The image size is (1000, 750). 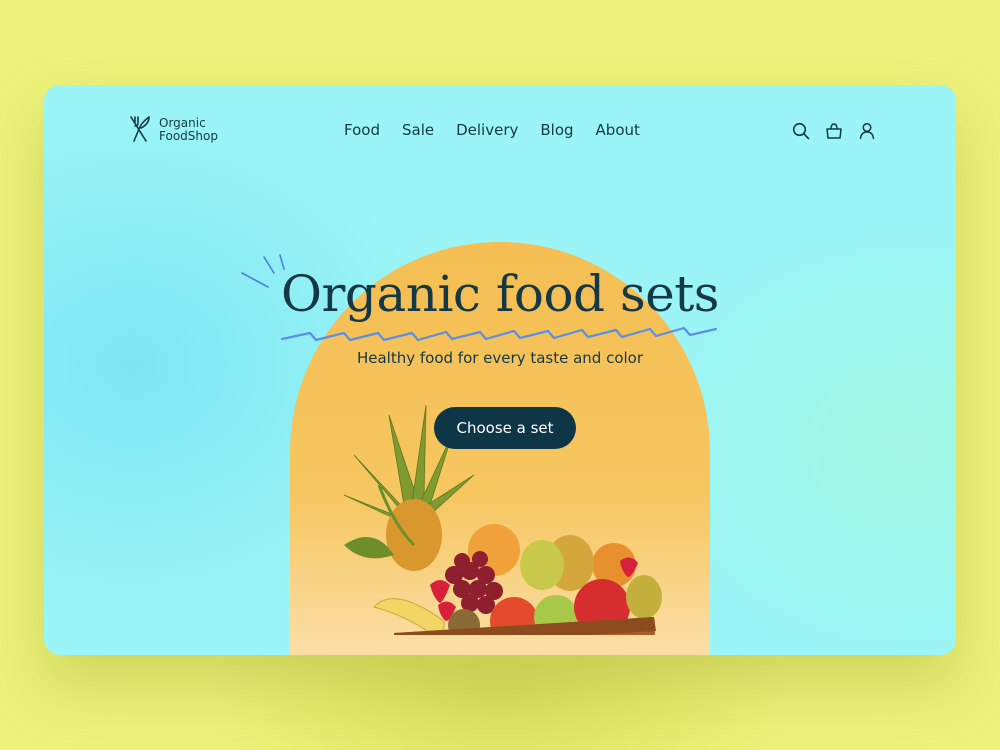 What do you see at coordinates (505, 428) in the screenshot?
I see `choose-set-button: Choose a set` at bounding box center [505, 428].